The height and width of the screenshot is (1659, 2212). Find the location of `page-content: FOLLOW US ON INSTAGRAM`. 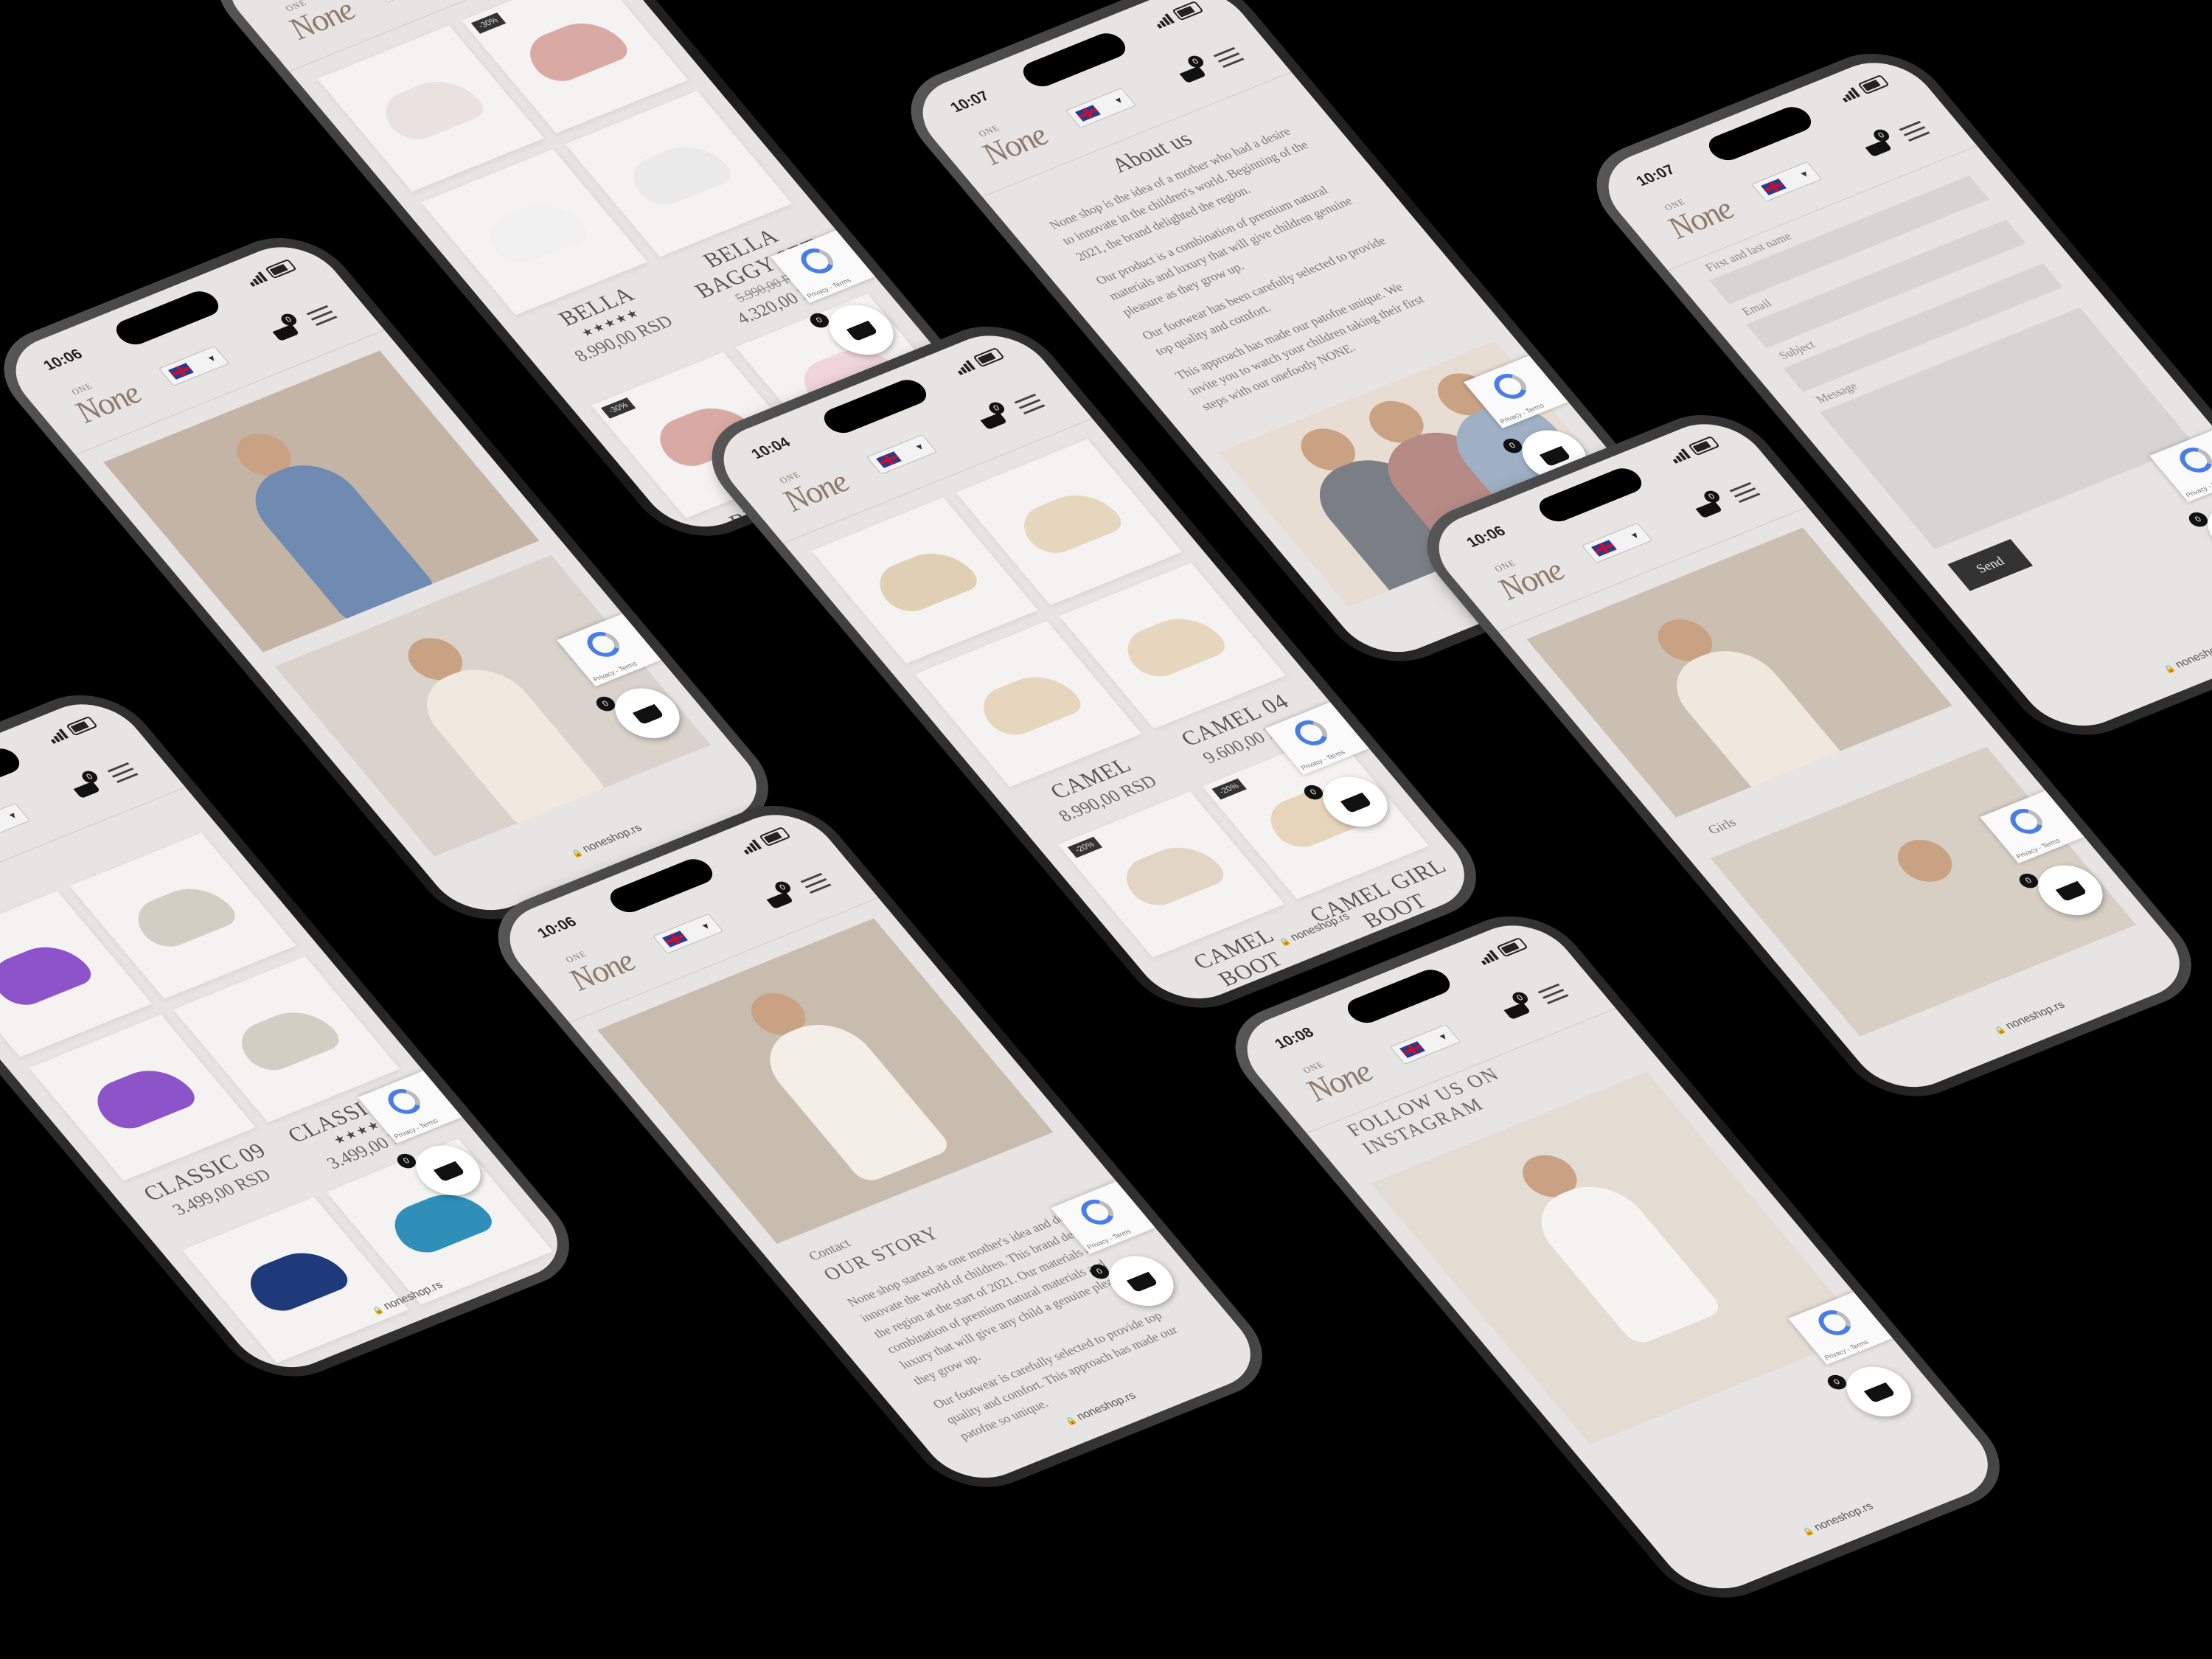

page-content: FOLLOW US ON INSTAGRAM is located at coordinates (1658, 1305).